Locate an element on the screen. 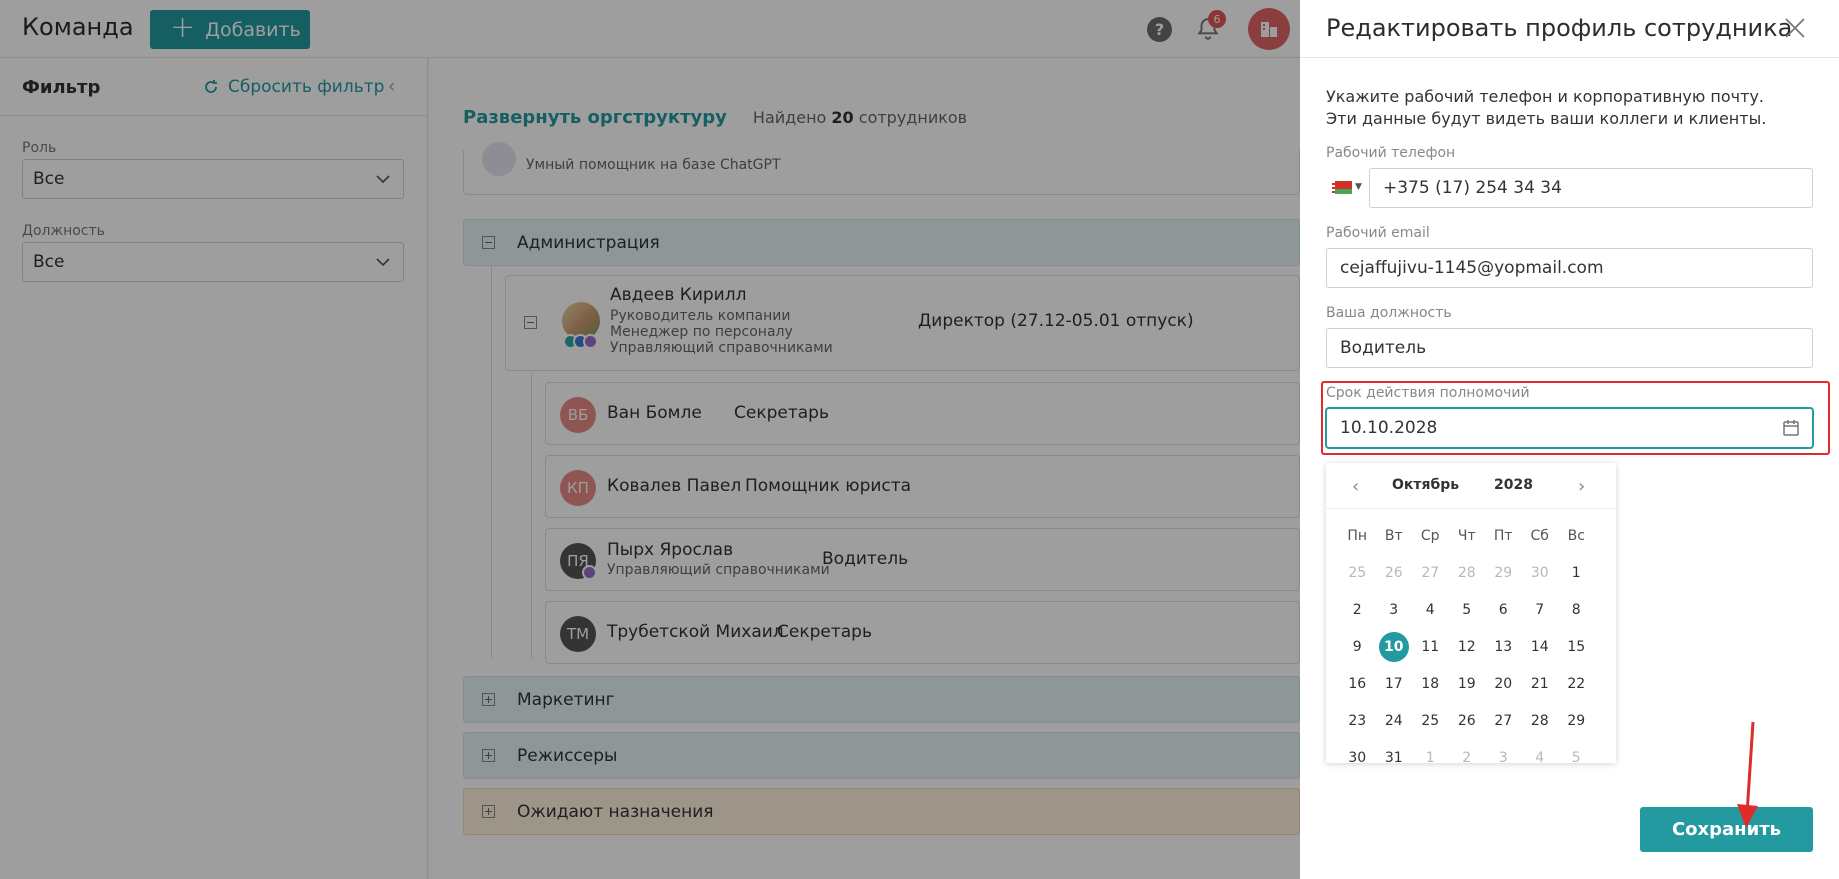 The height and width of the screenshot is (879, 1839). term-date-value: 10.10.2028 is located at coordinates (1389, 428).